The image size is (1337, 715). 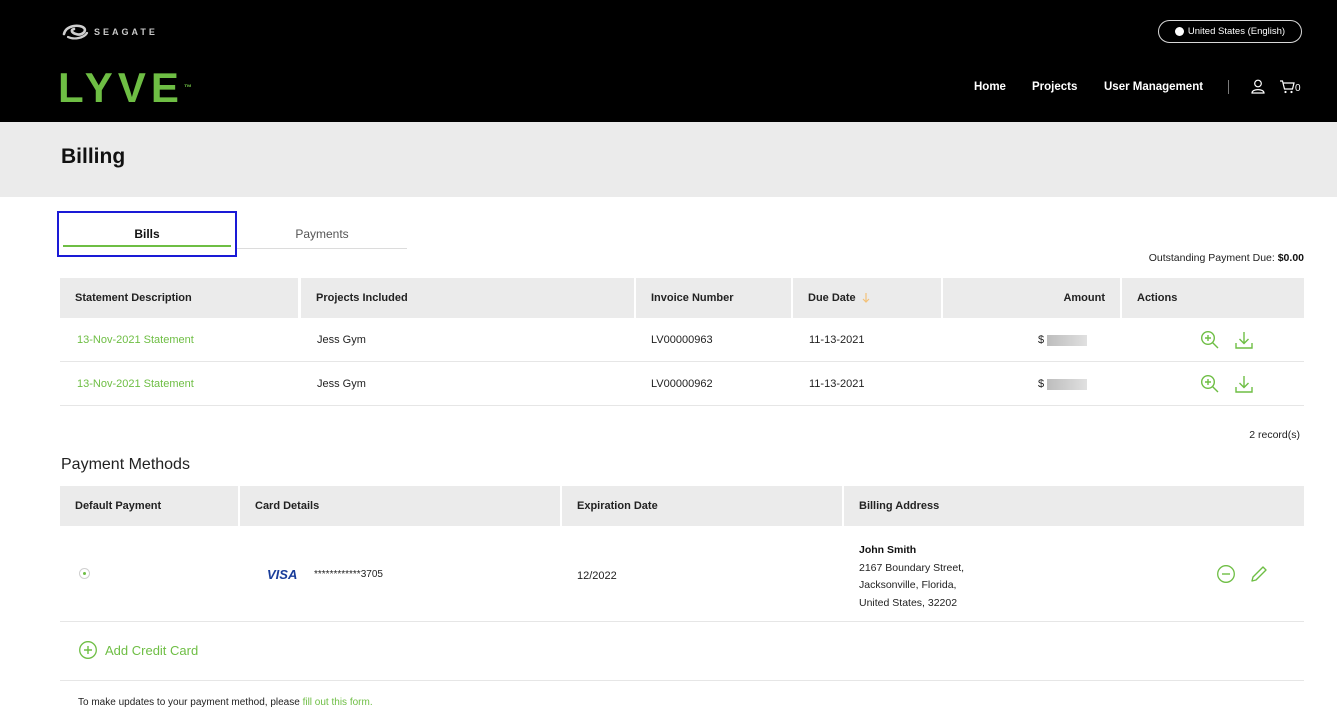 I want to click on outstanding-label: Outstanding Payment Due:, so click(x=1211, y=258).